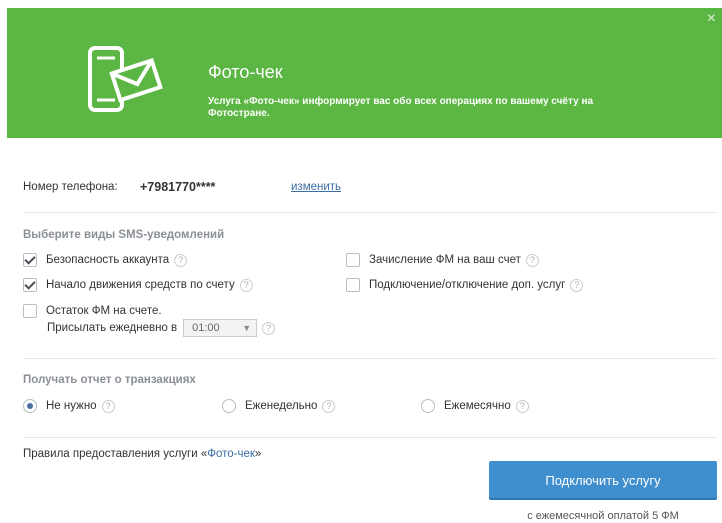 The height and width of the screenshot is (523, 722). I want to click on phone-number: +7981770****, so click(178, 187).